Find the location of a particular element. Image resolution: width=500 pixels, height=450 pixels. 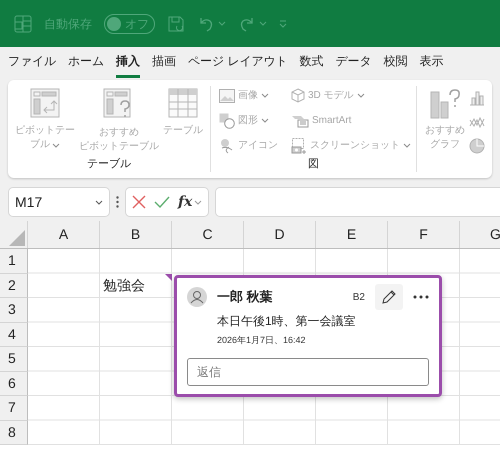

row-header: 6 is located at coordinates (14, 384).